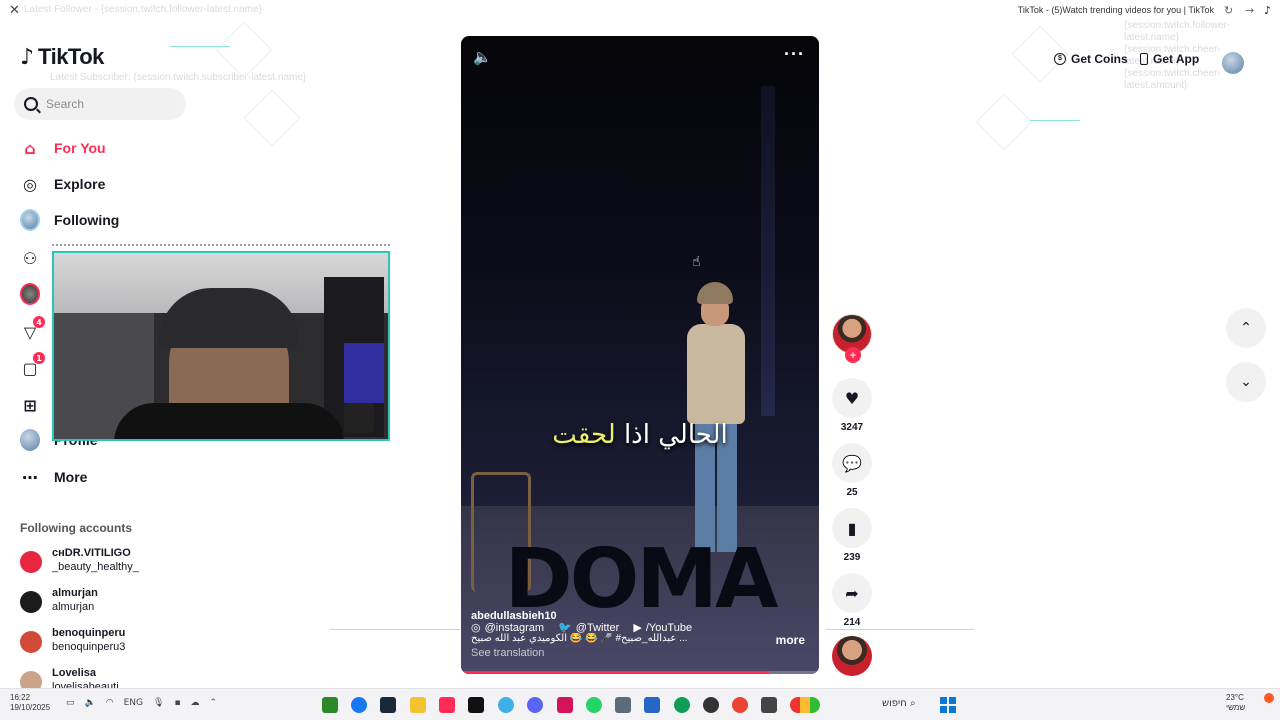 Image resolution: width=1280 pixels, height=720 pixels. I want to click on nav-live, so click(30, 294).